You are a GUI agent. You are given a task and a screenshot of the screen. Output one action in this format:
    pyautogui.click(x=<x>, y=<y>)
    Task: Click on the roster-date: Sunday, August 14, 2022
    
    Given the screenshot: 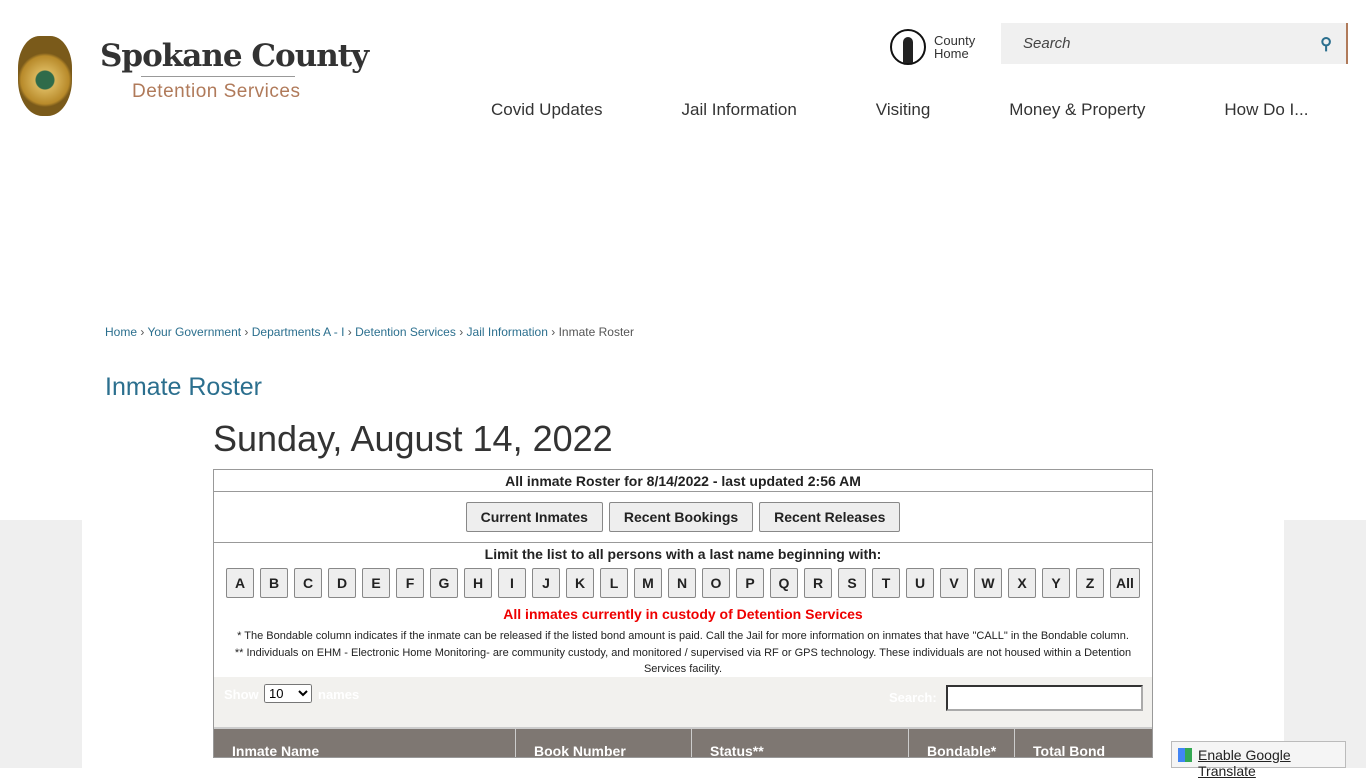 What is the action you would take?
    pyautogui.click(x=413, y=438)
    